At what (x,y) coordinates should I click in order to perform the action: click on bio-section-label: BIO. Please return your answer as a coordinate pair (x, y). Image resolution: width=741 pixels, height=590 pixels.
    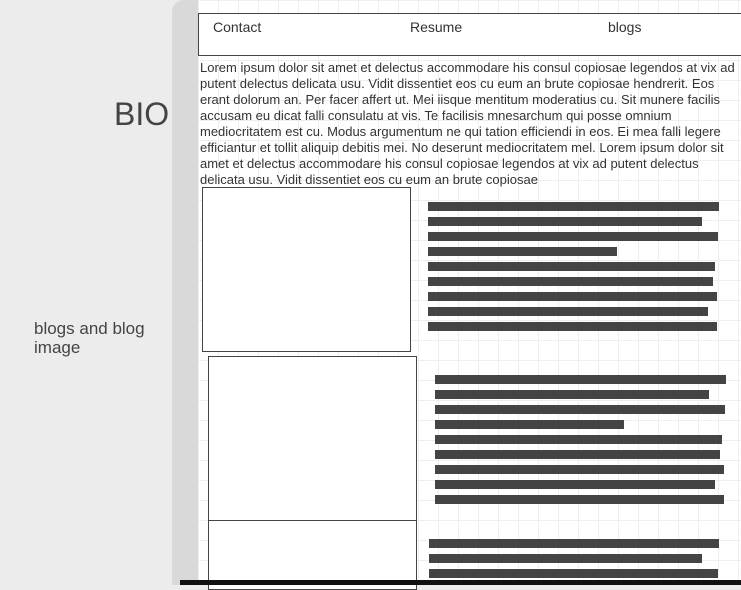
    Looking at the image, I should click on (142, 114).